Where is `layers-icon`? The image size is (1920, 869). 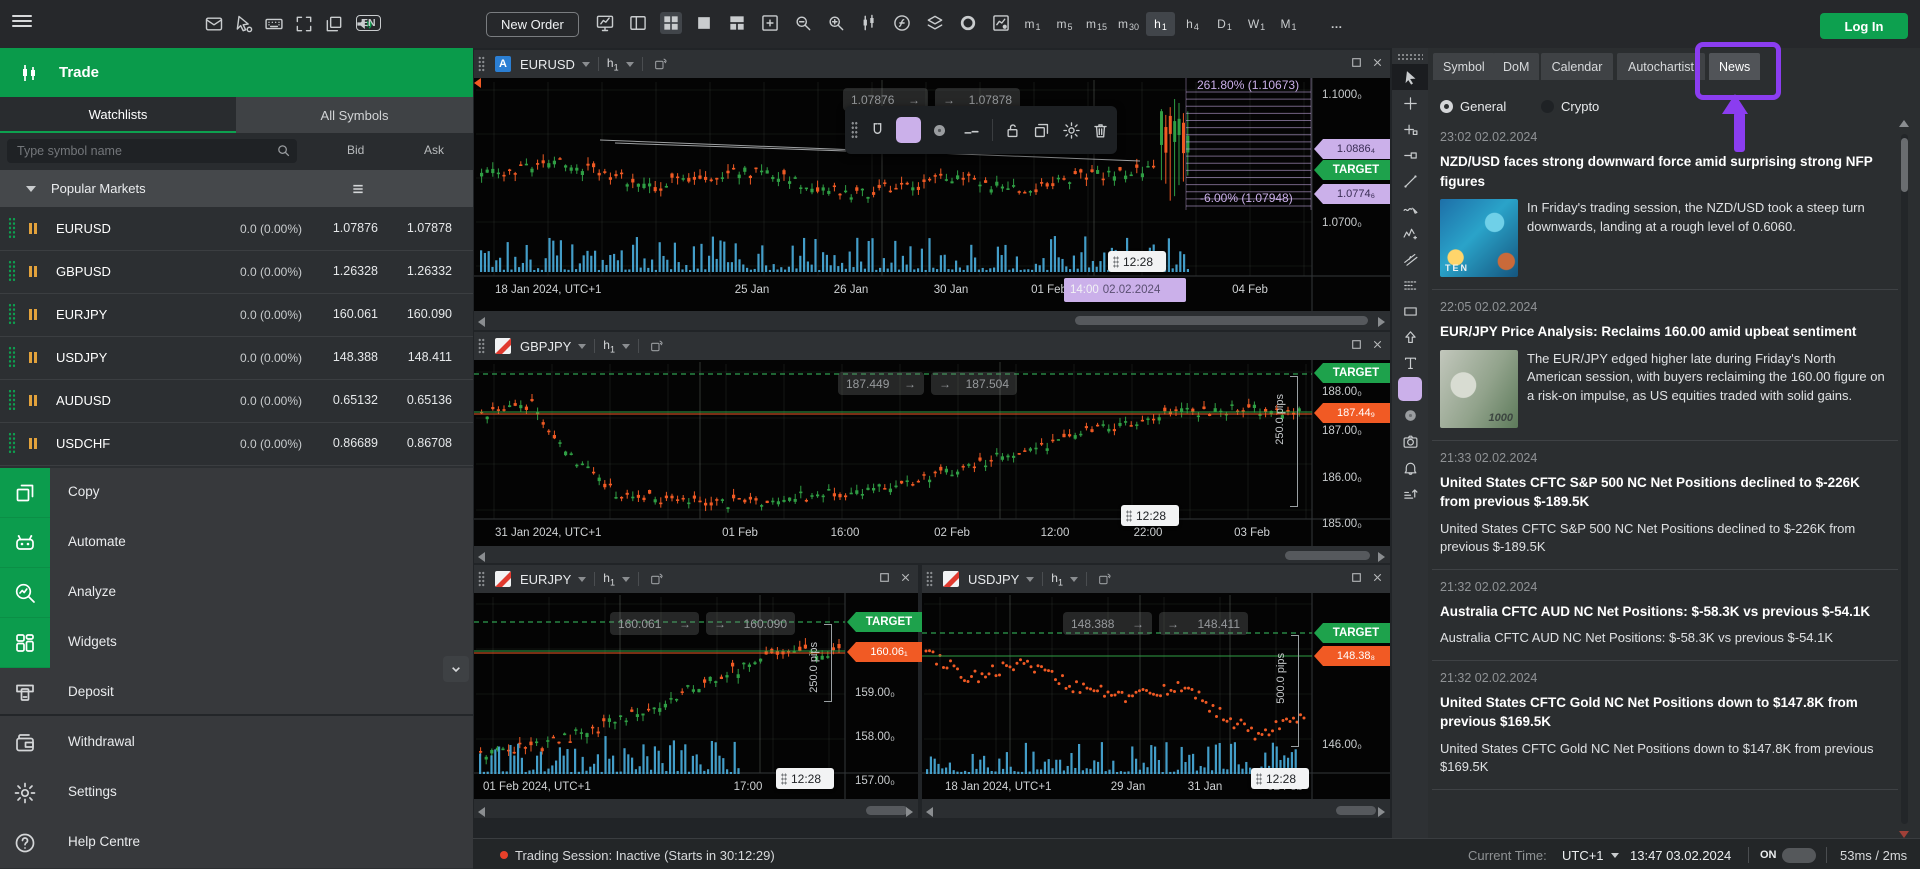
layers-icon is located at coordinates (935, 23).